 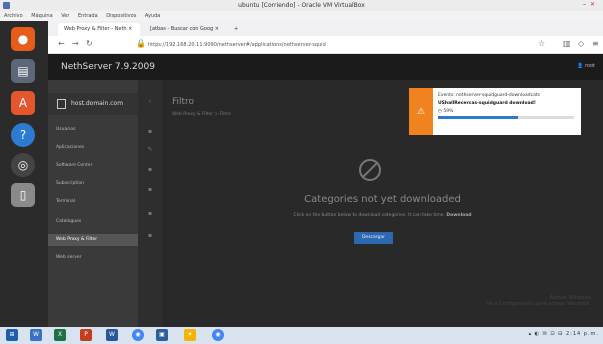 What do you see at coordinates (112, 335) in the screenshot?
I see `word-doc-icon: W` at bounding box center [112, 335].